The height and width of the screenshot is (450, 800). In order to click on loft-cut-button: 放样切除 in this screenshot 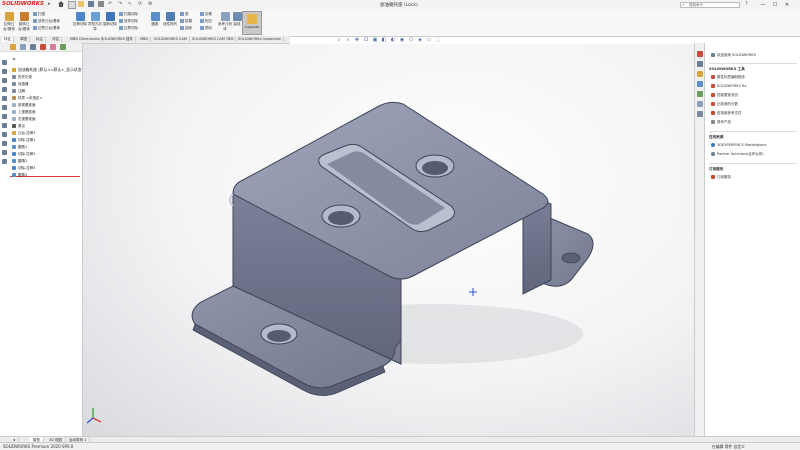, I will do `click(128, 21)`.